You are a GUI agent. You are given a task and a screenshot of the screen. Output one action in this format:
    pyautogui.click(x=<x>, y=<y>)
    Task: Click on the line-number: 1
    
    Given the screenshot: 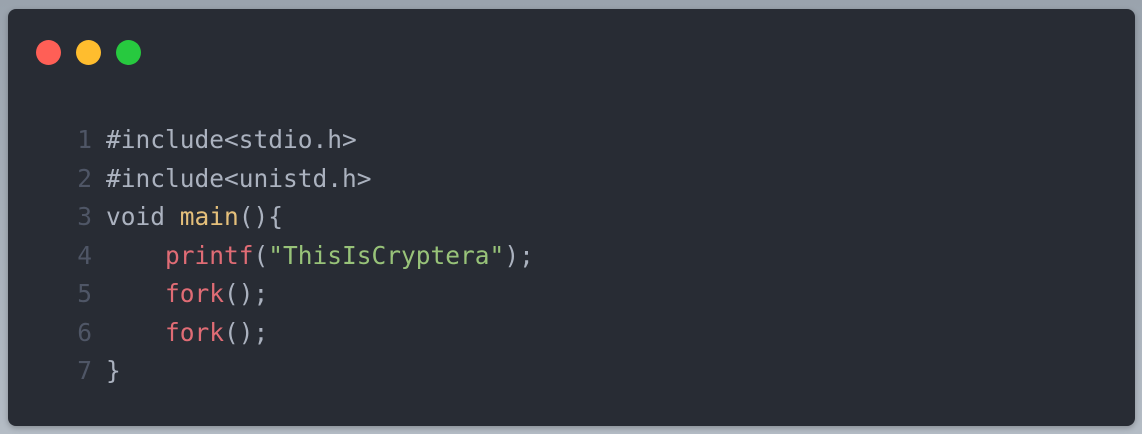 What is the action you would take?
    pyautogui.click(x=84, y=139)
    